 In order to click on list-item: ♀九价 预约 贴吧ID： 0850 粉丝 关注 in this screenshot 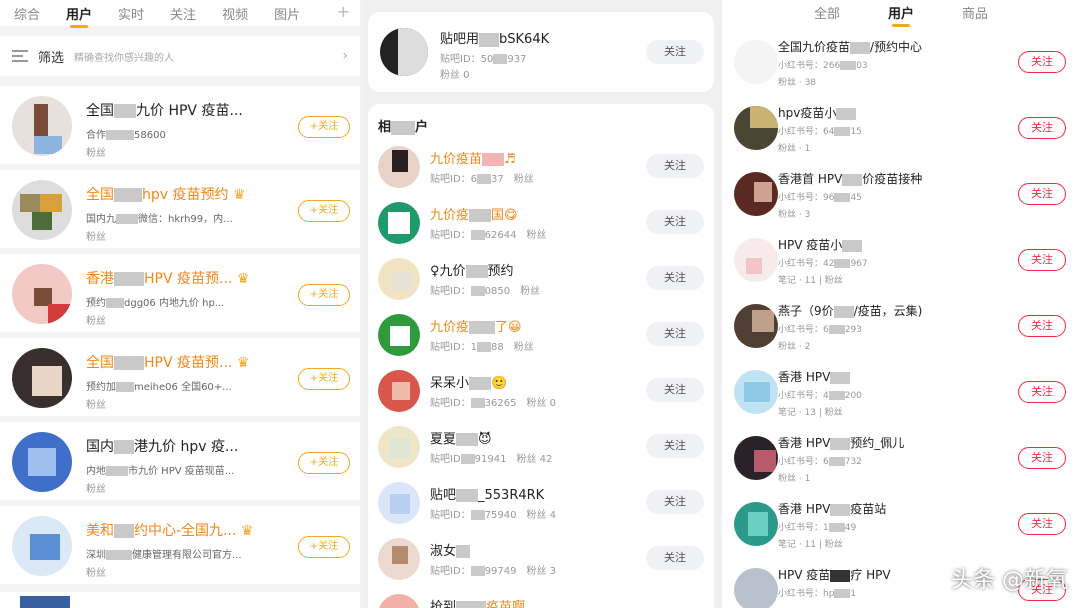, I will do `click(541, 280)`.